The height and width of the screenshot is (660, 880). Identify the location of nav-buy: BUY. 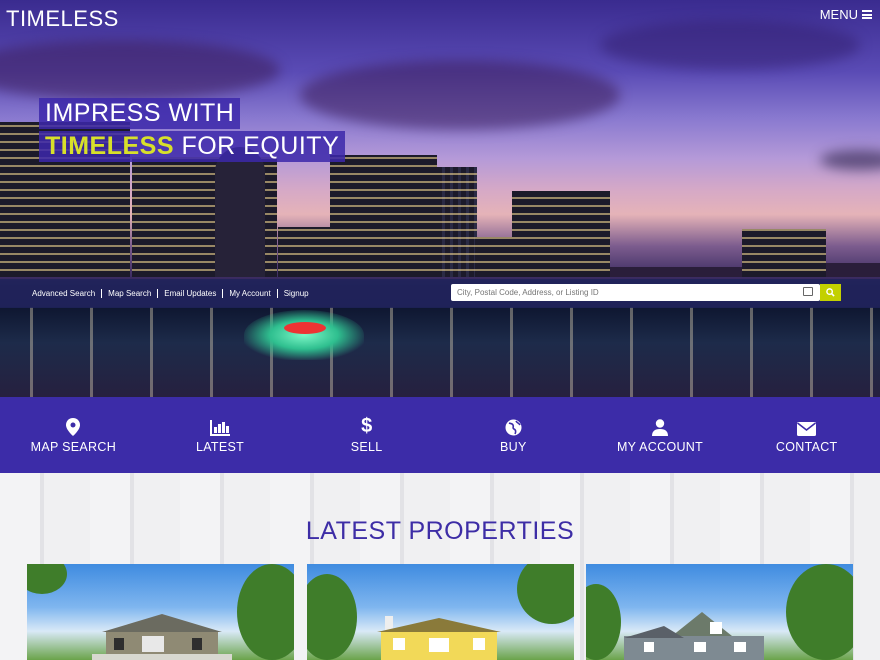
(513, 435).